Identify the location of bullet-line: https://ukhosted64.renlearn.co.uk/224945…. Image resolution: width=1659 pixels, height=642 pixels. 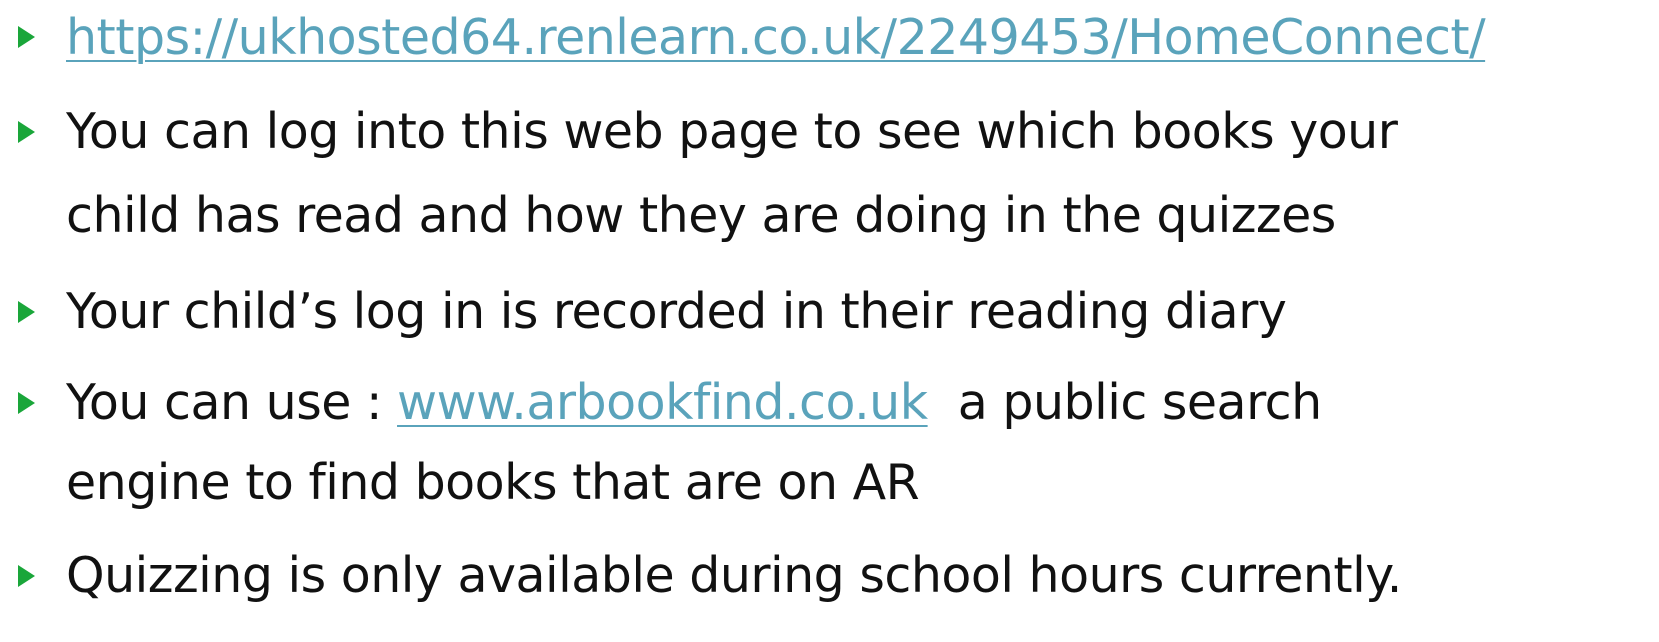
(776, 38).